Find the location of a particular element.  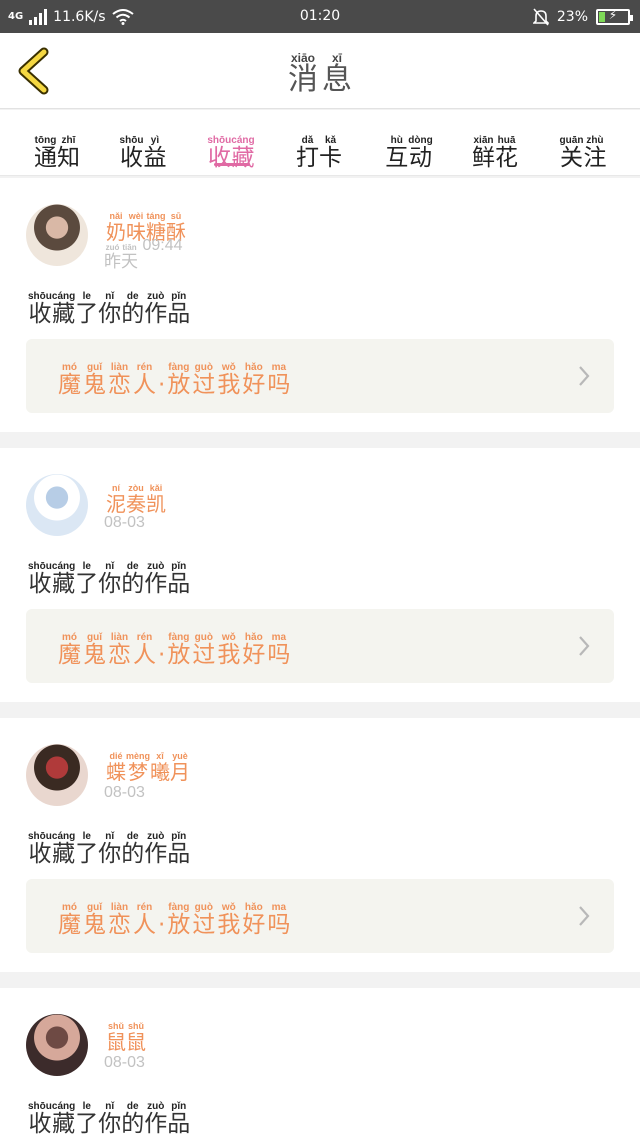

tab-notifications: tōng 通 zhī 知 is located at coordinates (57, 144).